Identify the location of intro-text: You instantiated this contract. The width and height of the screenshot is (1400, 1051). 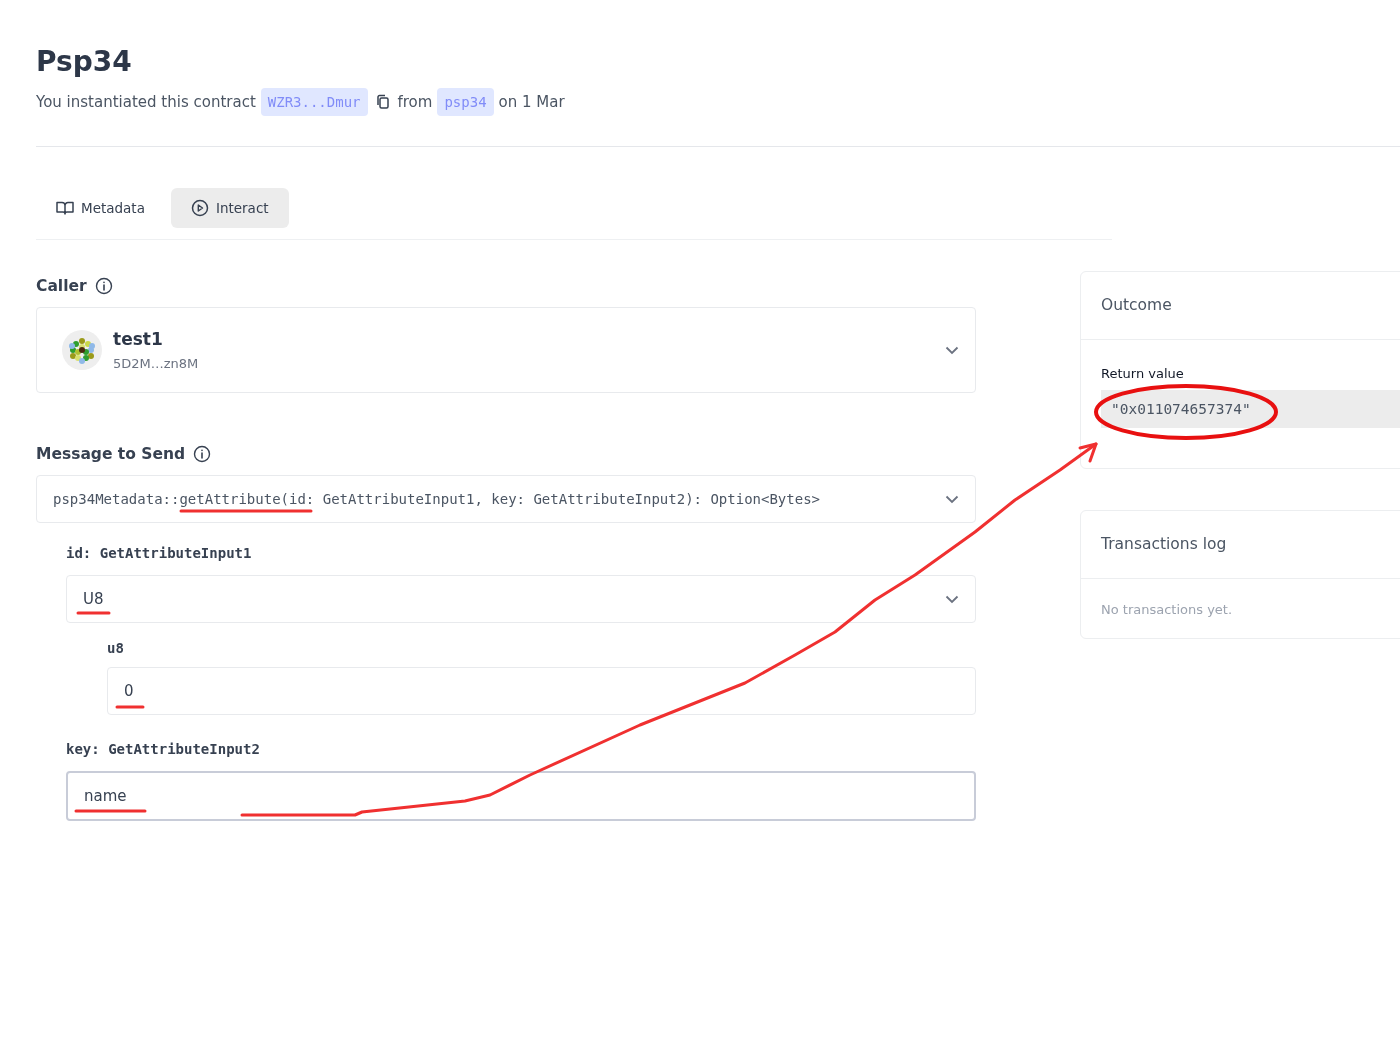
(146, 102).